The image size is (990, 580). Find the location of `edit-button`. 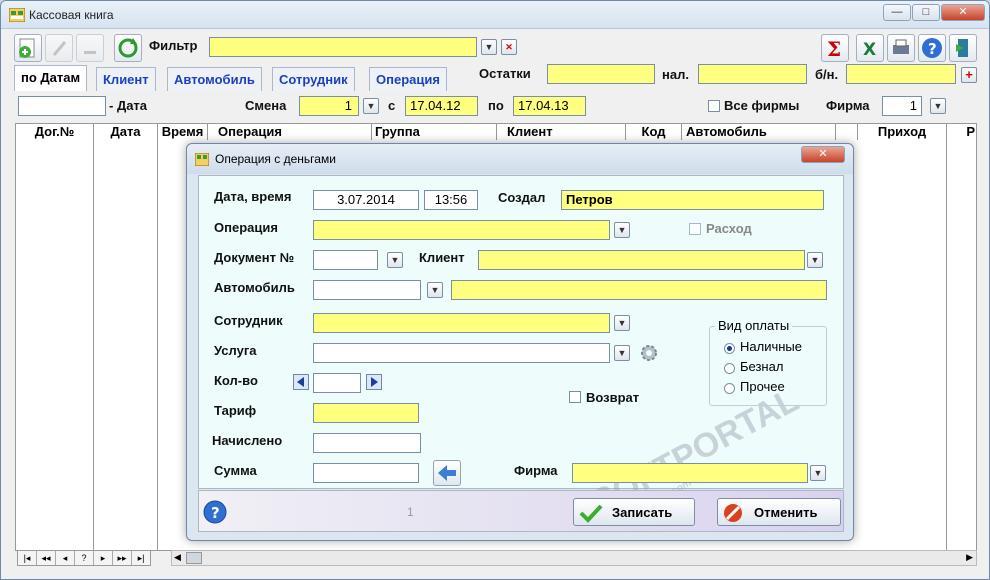

edit-button is located at coordinates (59, 48).